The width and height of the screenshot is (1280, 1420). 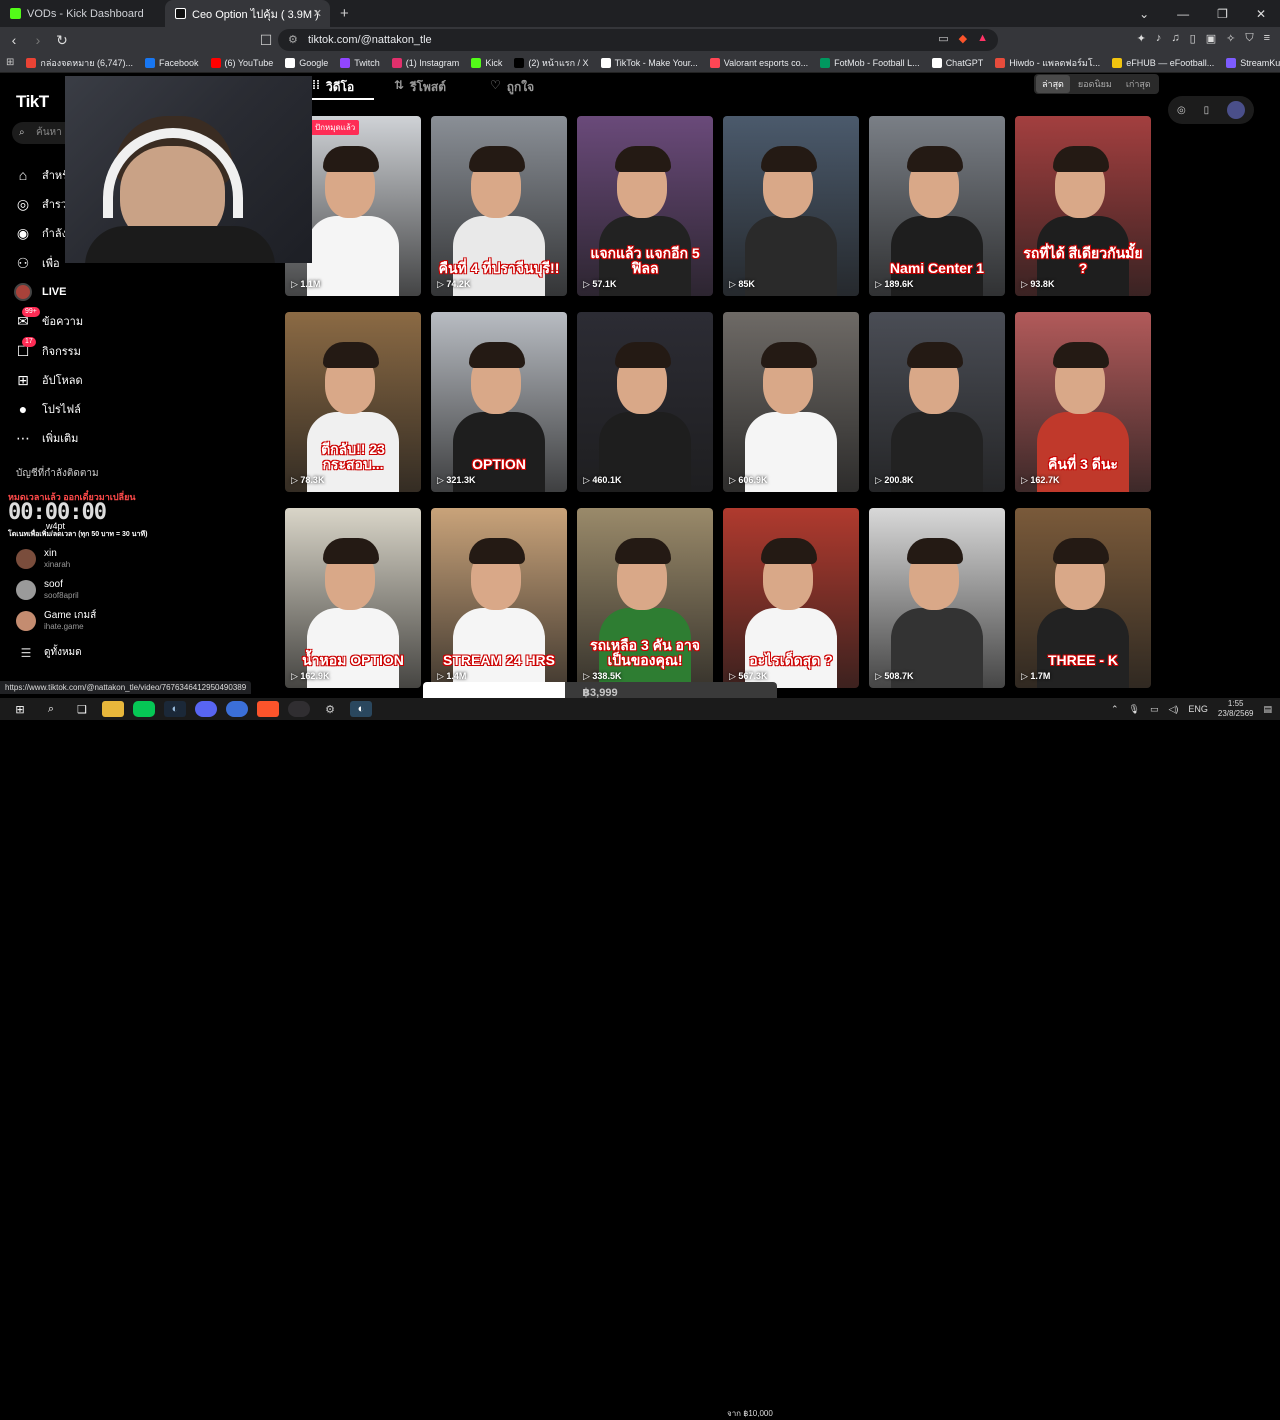 I want to click on video-thumbnail: คืนที่ 4 ที่ปราจีนบุรี!! ▷ 74.2K, so click(x=499, y=206).